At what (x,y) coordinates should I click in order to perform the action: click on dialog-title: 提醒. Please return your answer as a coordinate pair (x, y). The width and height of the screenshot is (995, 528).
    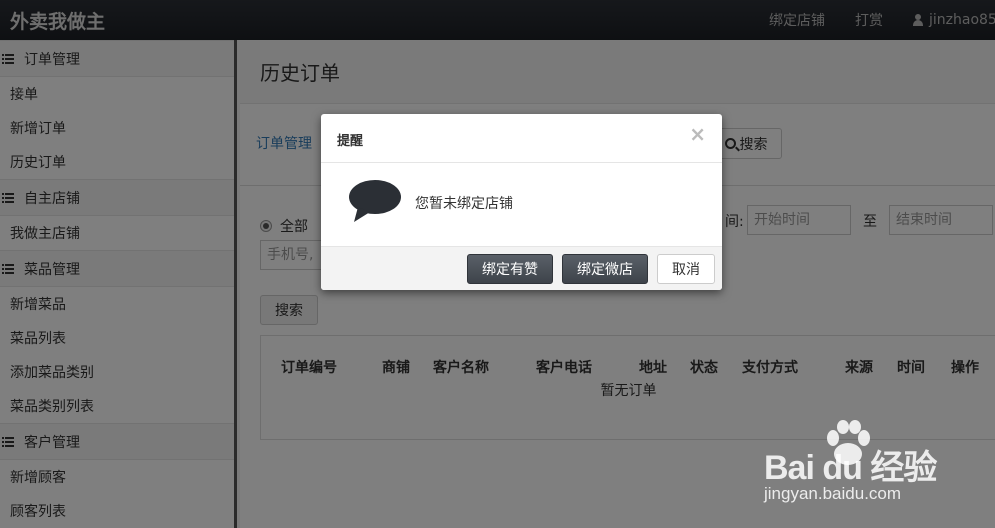
    Looking at the image, I should click on (350, 141).